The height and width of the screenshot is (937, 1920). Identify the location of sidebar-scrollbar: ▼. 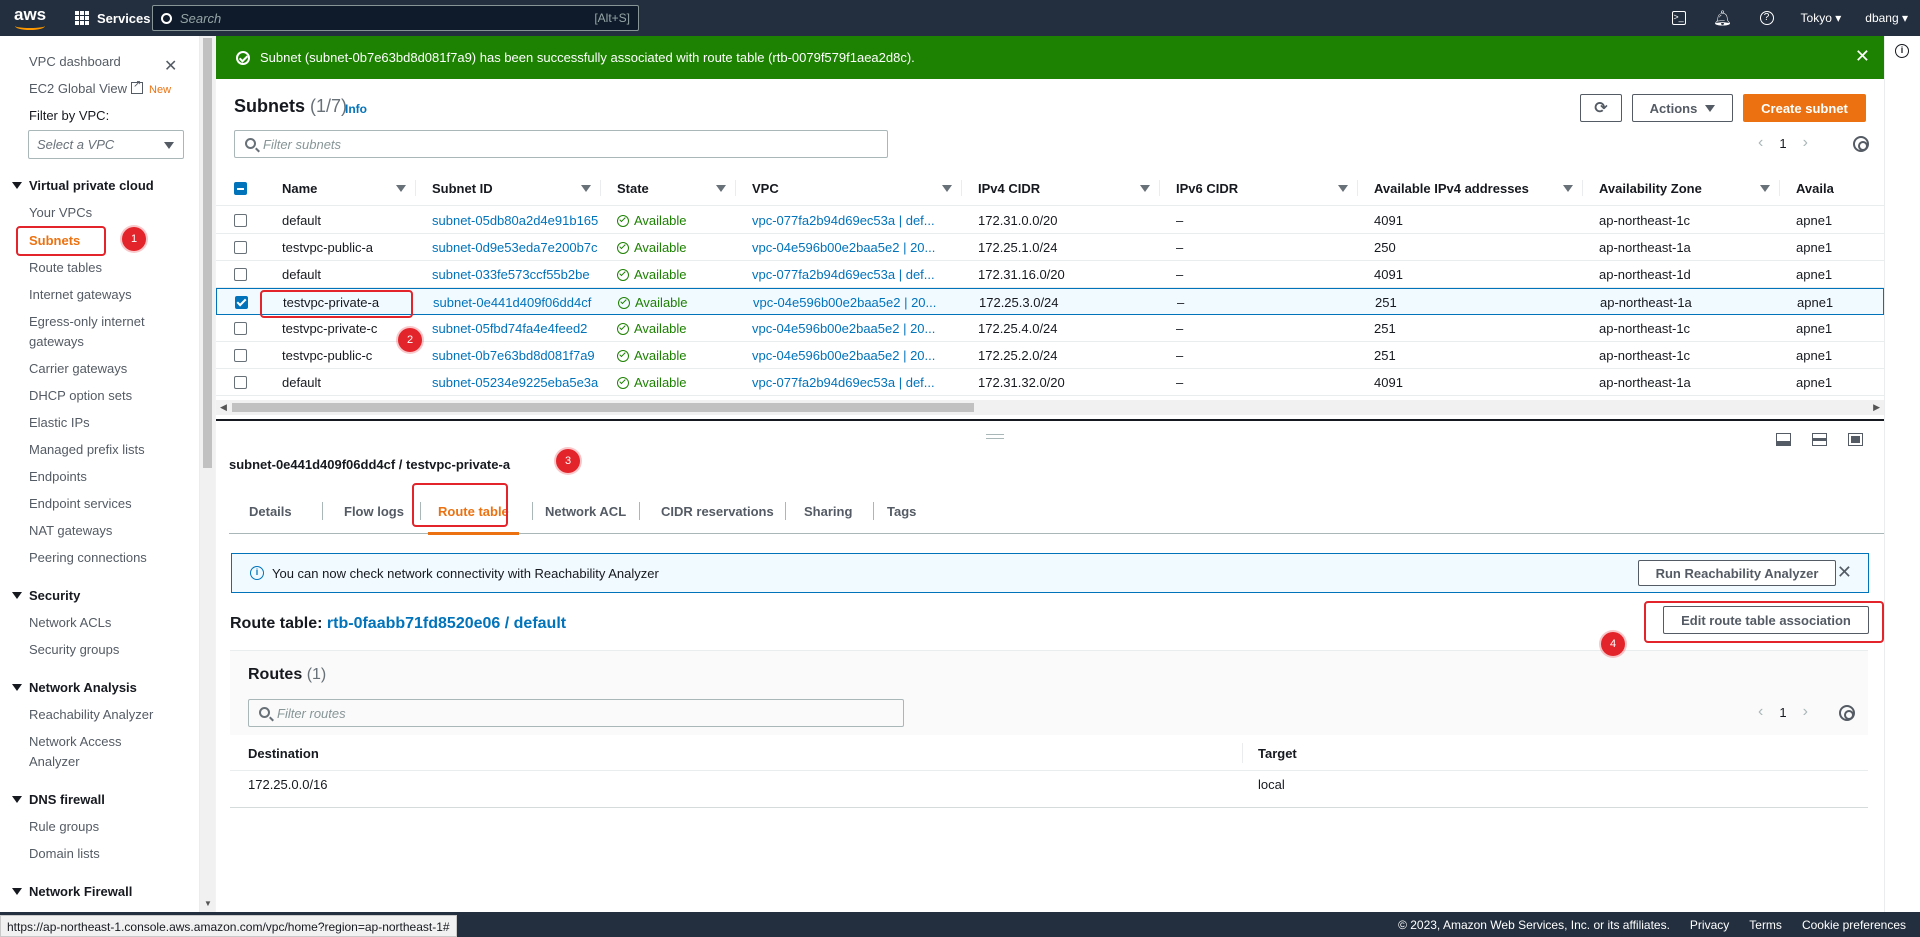
(207, 474).